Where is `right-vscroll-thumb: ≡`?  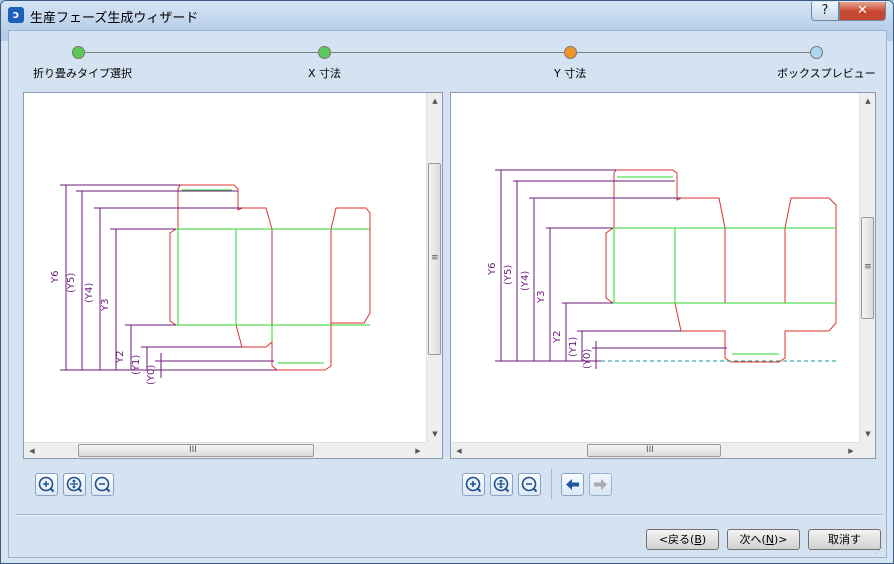 right-vscroll-thumb: ≡ is located at coordinates (867, 268).